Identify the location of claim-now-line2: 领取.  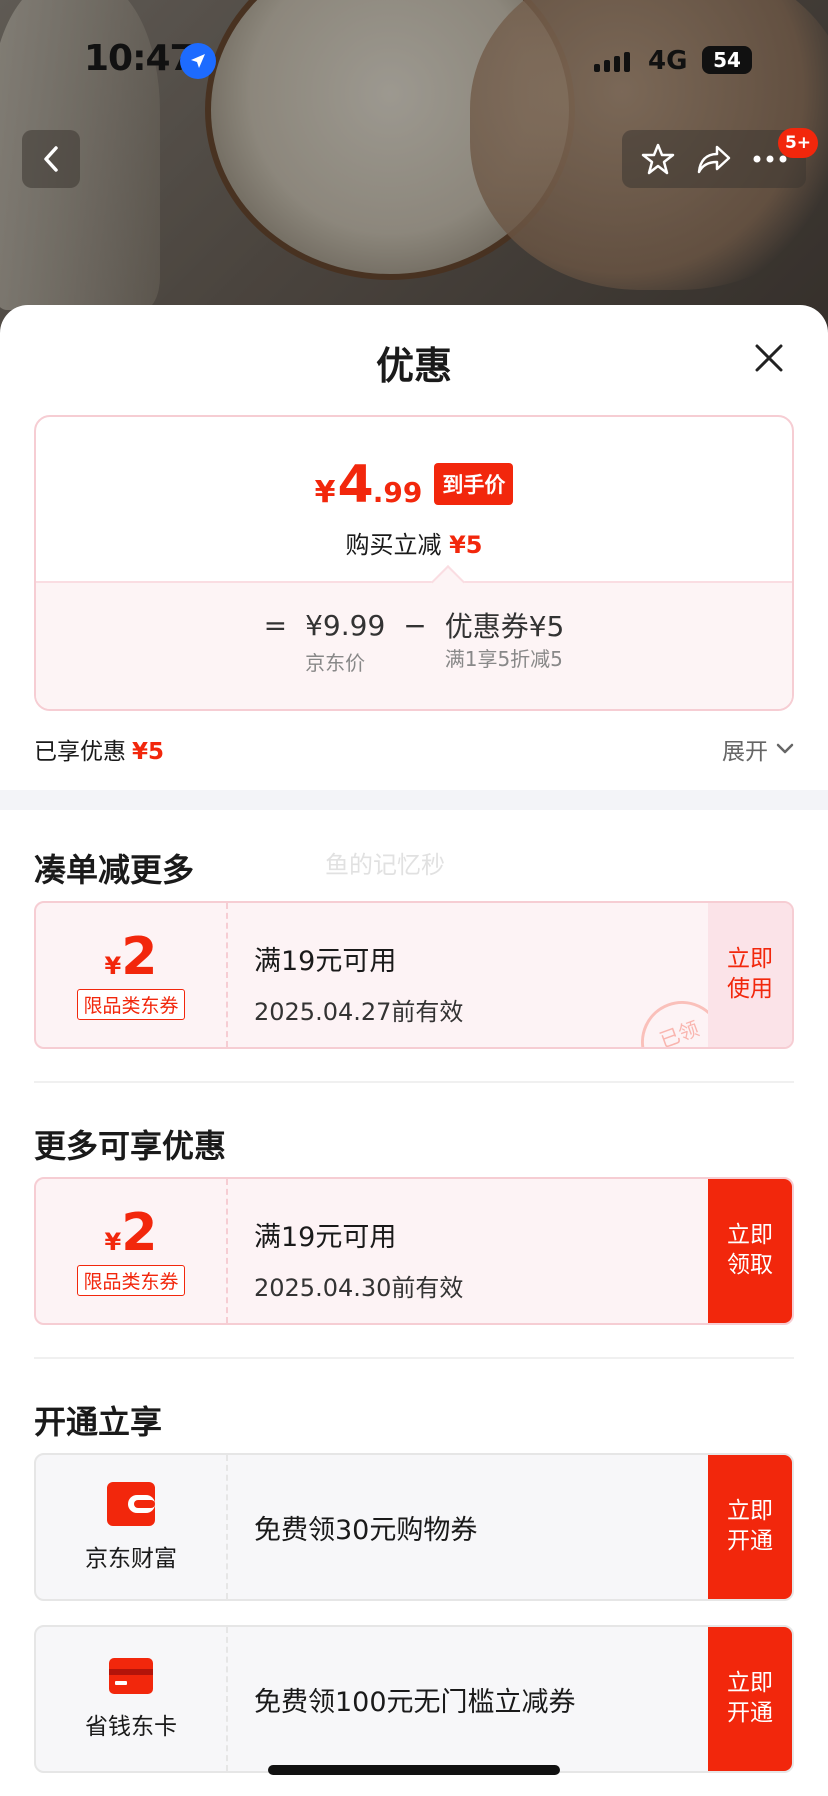
(750, 1265).